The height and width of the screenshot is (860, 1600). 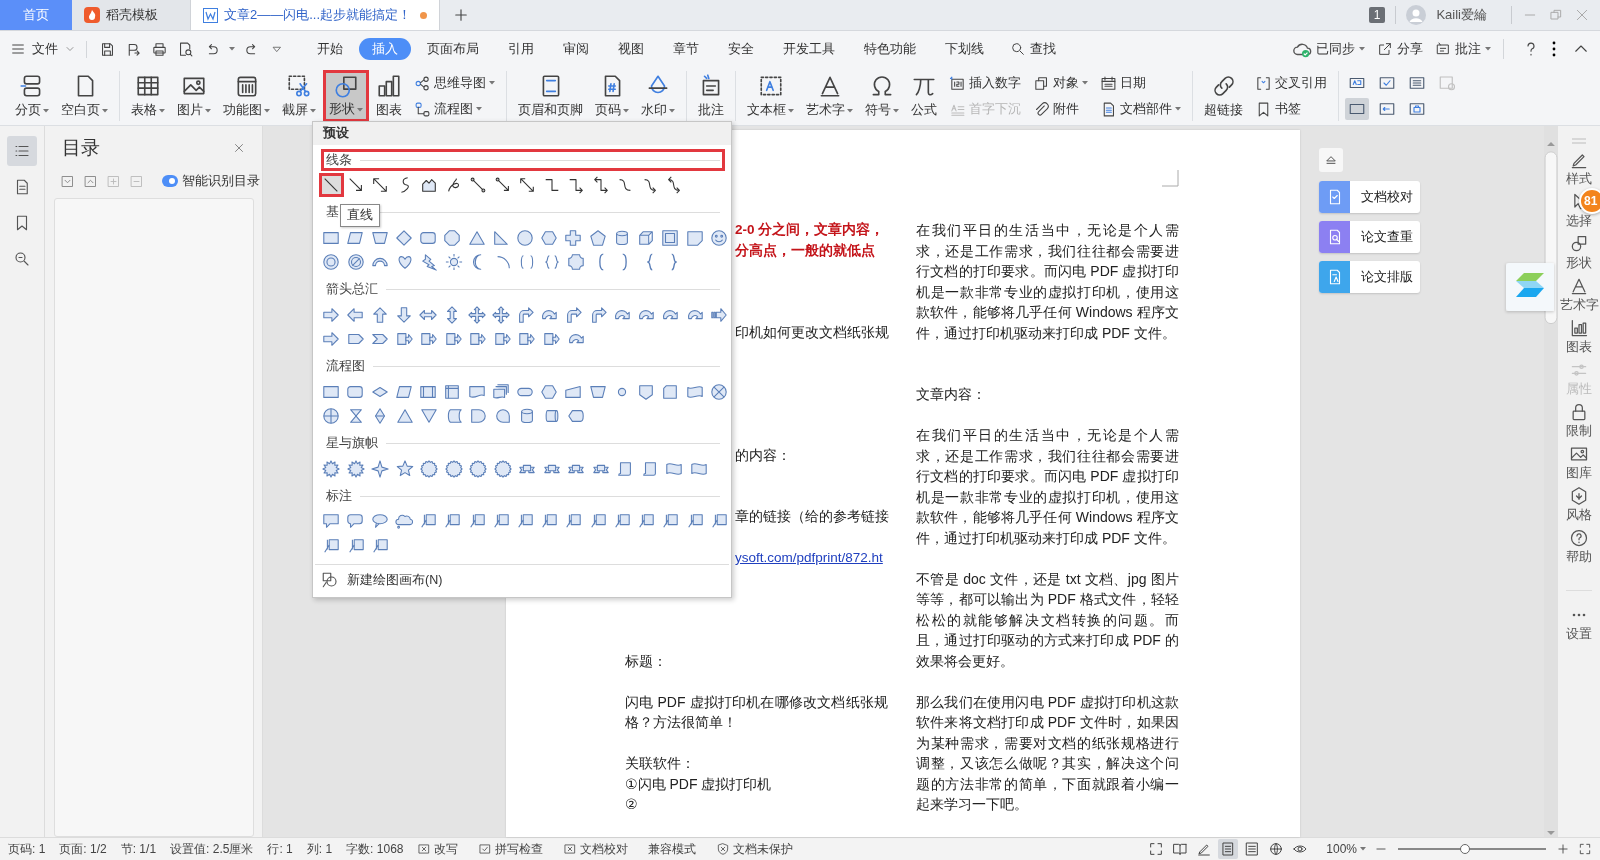 What do you see at coordinates (1291, 109) in the screenshot?
I see `ribbon-button: 书签` at bounding box center [1291, 109].